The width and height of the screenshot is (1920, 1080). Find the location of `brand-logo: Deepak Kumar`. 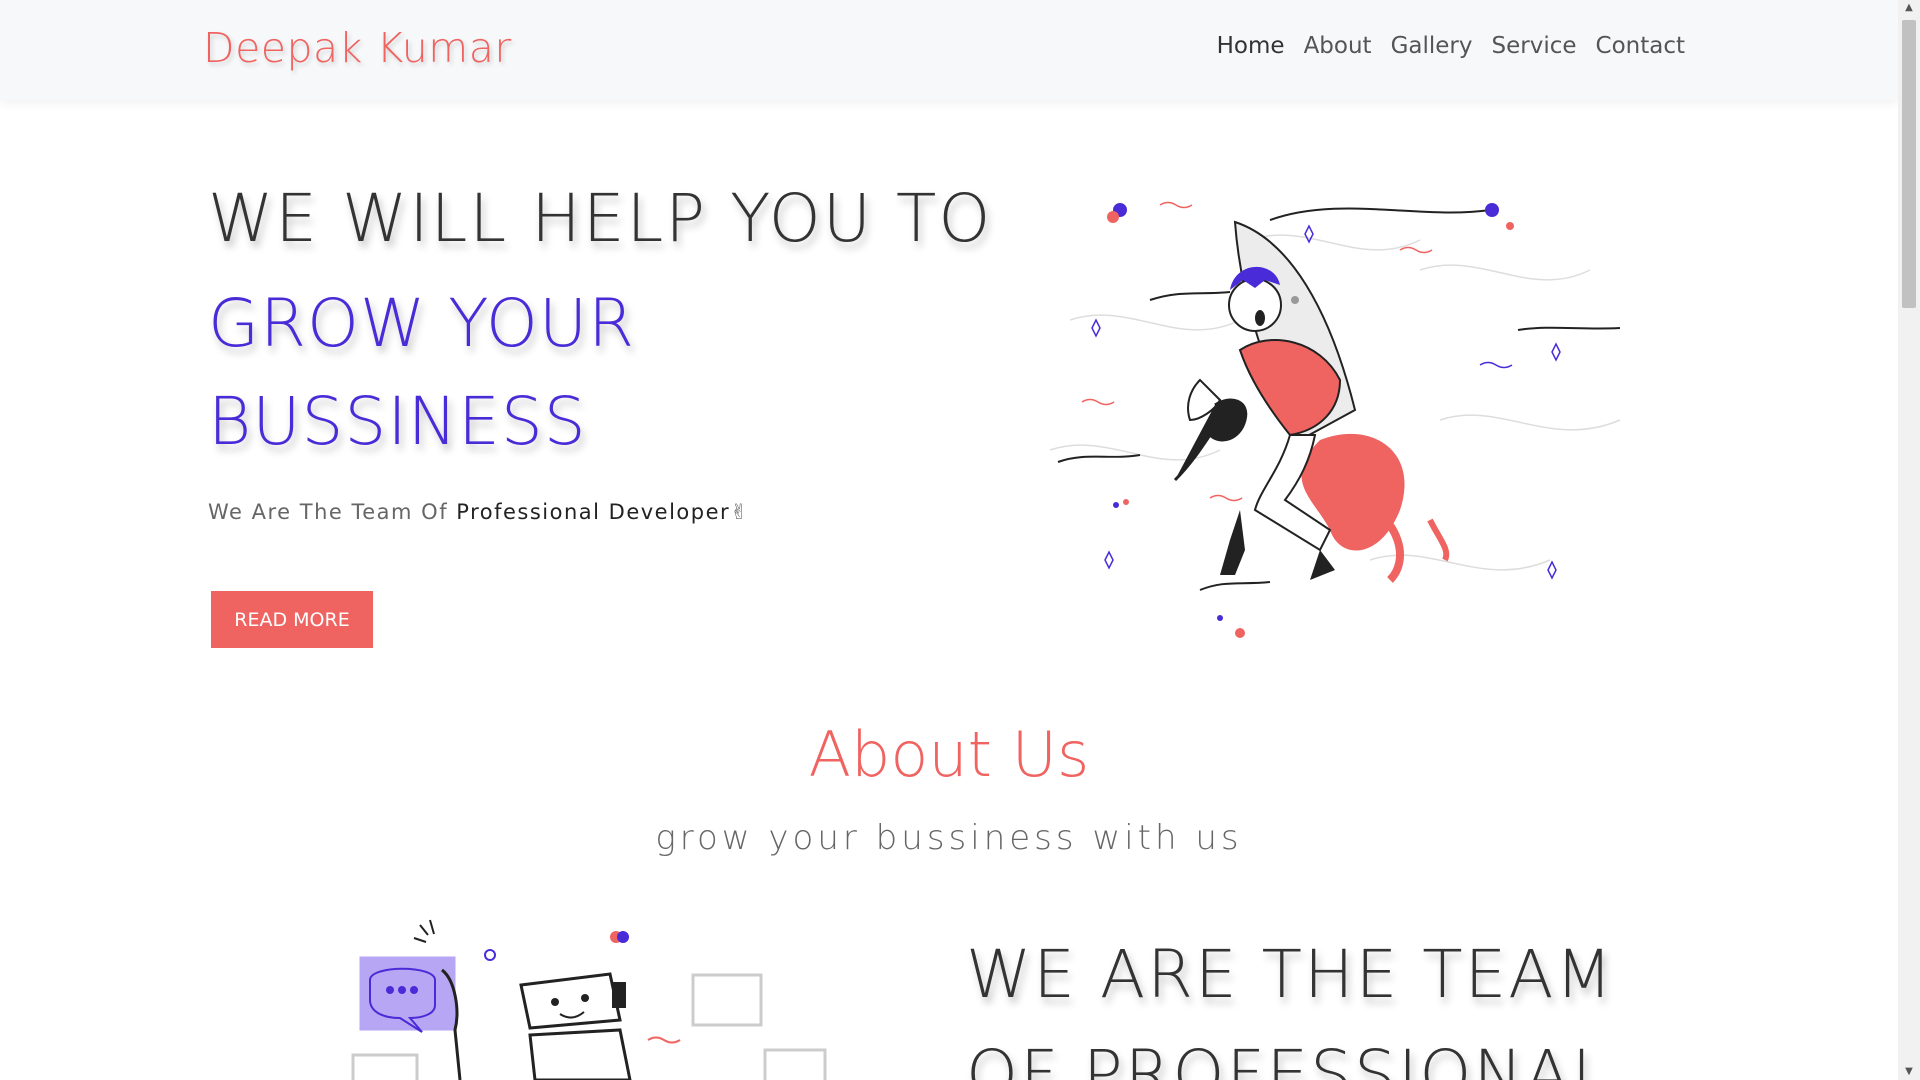

brand-logo: Deepak Kumar is located at coordinates (357, 48).